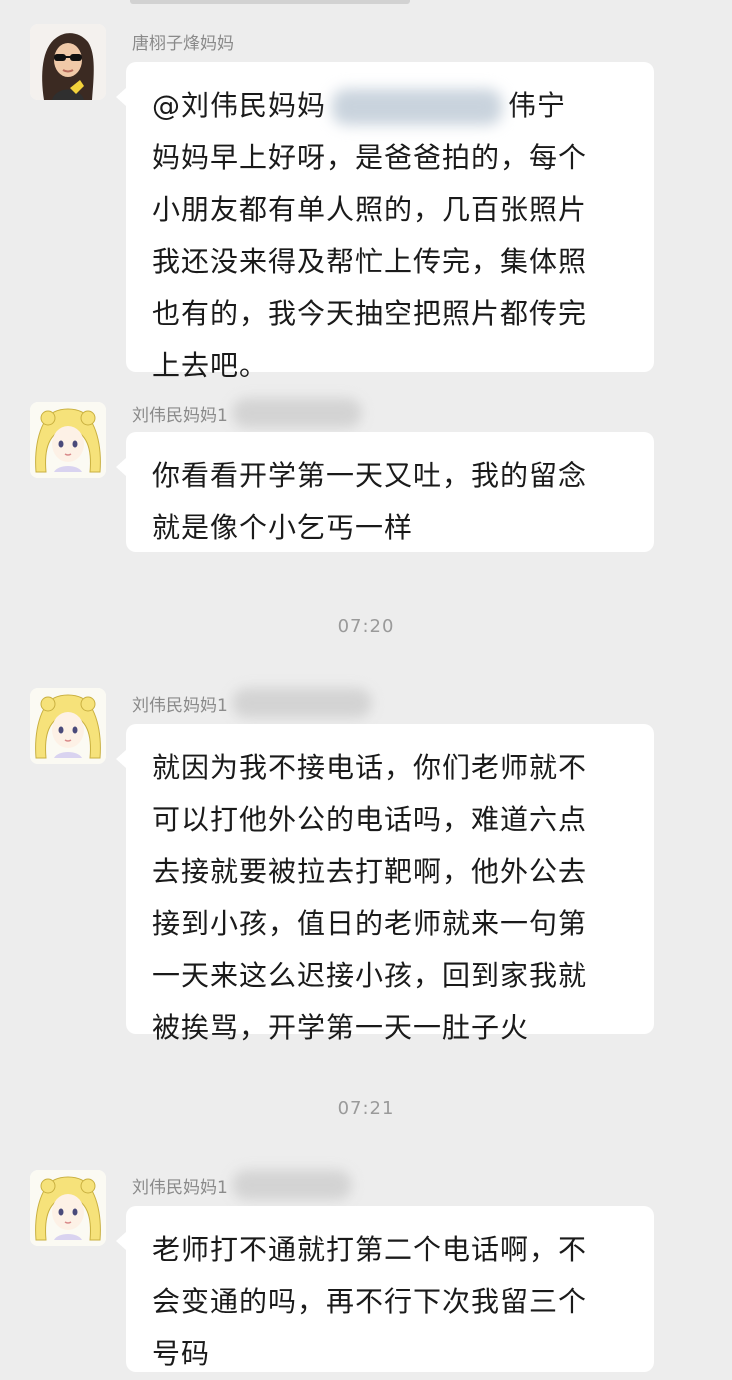  What do you see at coordinates (370, 1249) in the screenshot?
I see `message-line: 老师打不通就打第二个电话啊，不` at bounding box center [370, 1249].